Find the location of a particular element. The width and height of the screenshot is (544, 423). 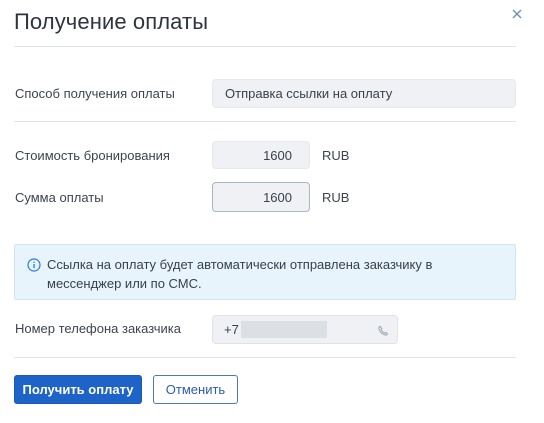

customer-phone-field: +7 is located at coordinates (305, 329).